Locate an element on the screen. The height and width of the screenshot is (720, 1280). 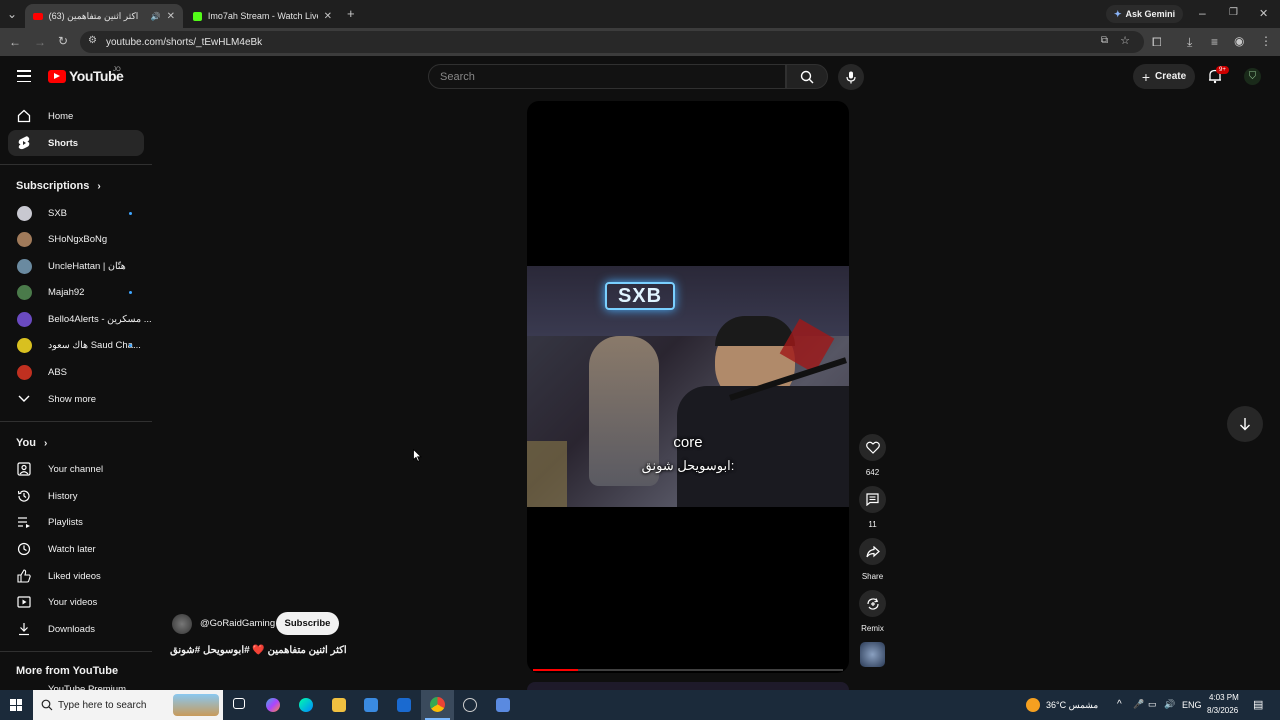
subscribe-button: Subscribe is located at coordinates (307, 623).